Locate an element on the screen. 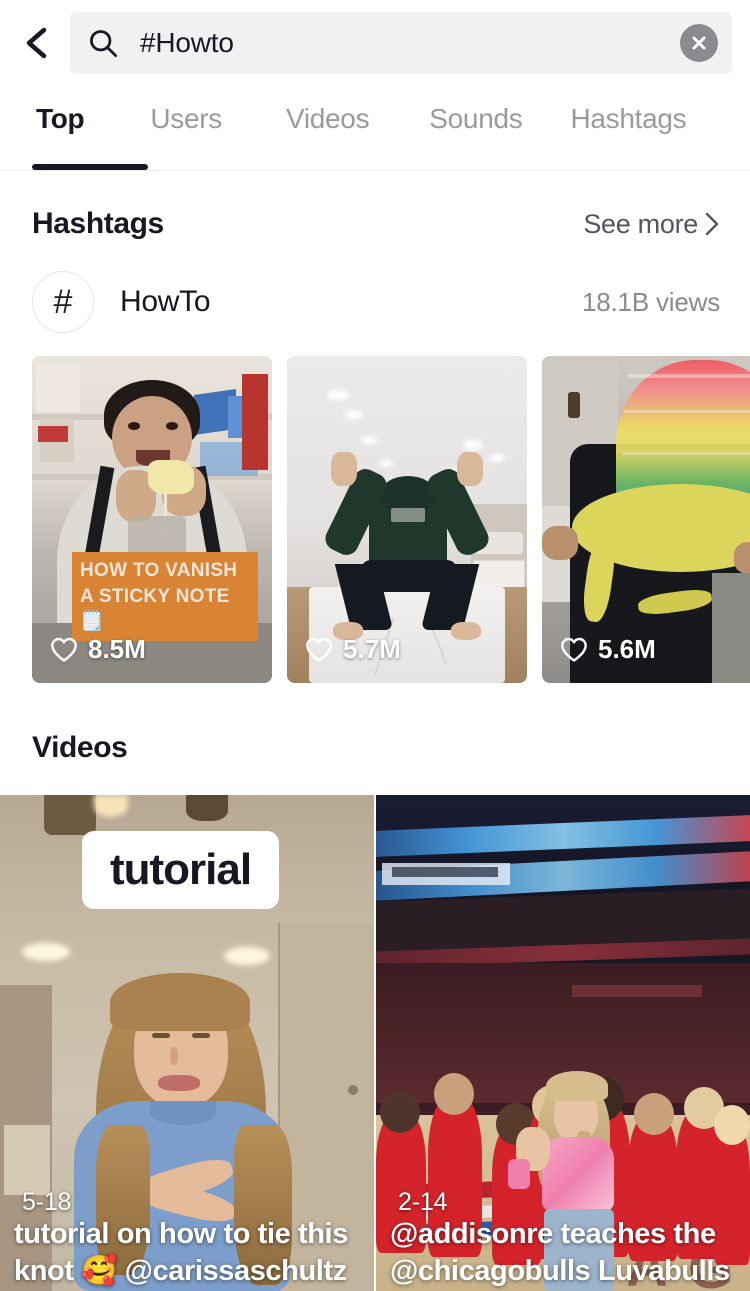  search-field: #Howto is located at coordinates (401, 42).